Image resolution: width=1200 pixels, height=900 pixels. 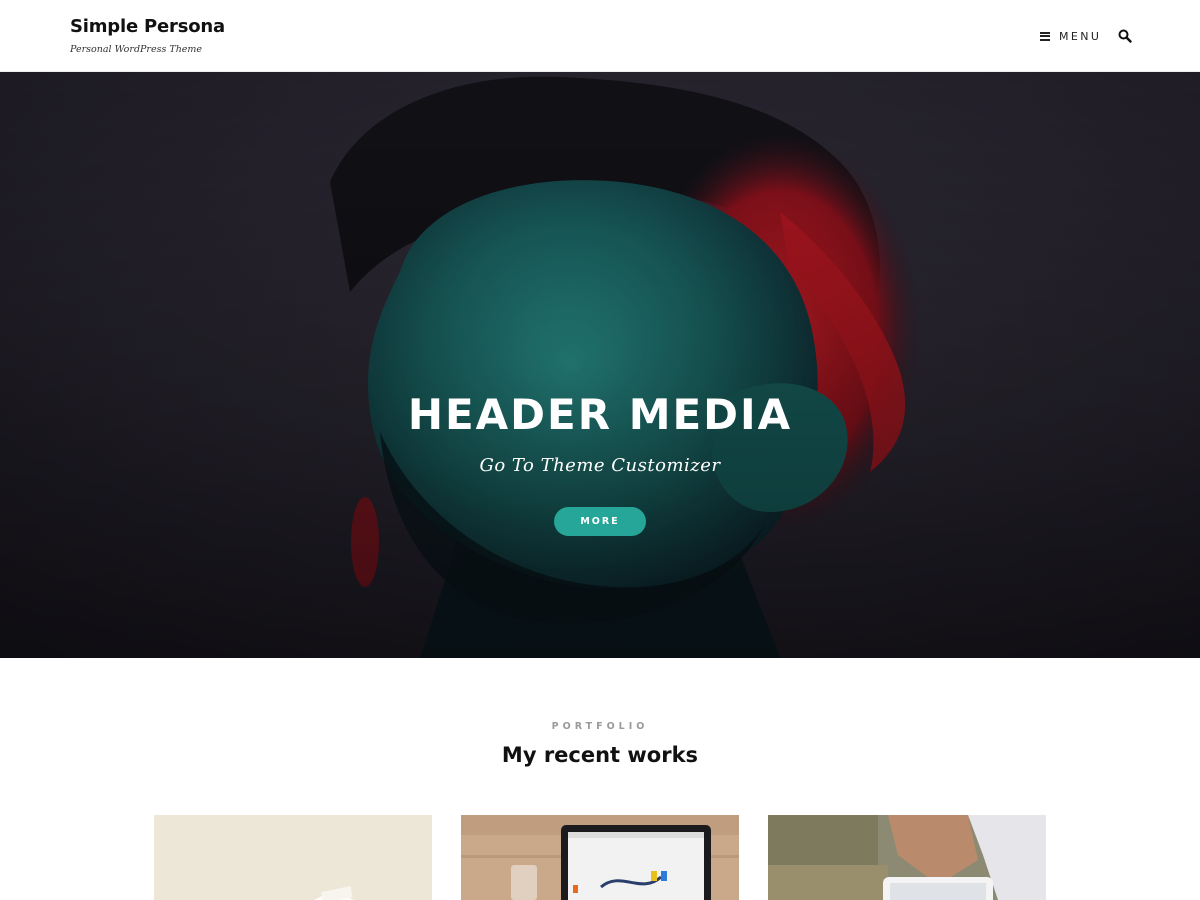 What do you see at coordinates (600, 414) in the screenshot?
I see `hero-title: HEADER MEDIA` at bounding box center [600, 414].